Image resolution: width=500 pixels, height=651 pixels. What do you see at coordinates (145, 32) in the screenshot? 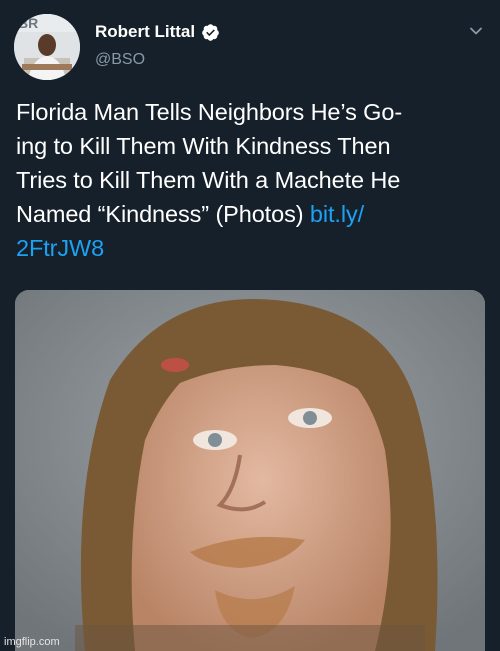
I see `author-display-name: Robert Littal` at bounding box center [145, 32].